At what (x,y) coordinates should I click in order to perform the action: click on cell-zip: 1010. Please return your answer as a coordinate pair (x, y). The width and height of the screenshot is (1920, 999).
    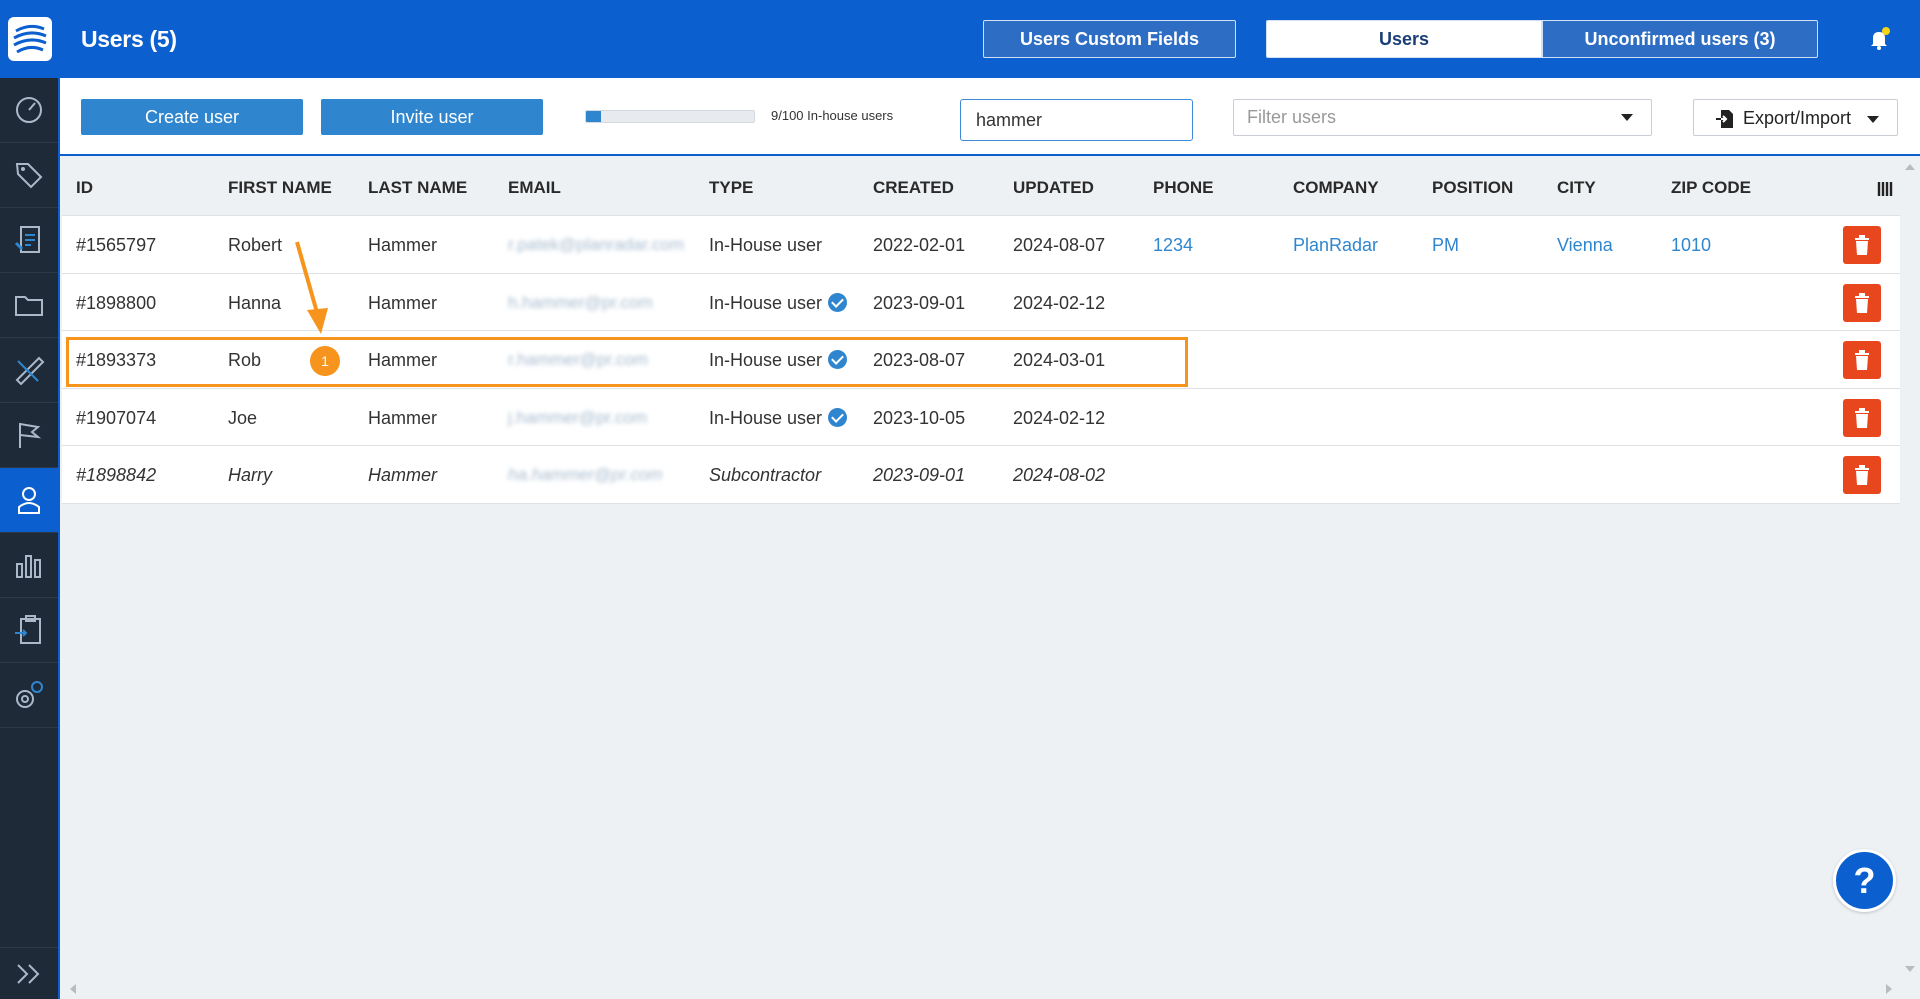
    Looking at the image, I should click on (1691, 245).